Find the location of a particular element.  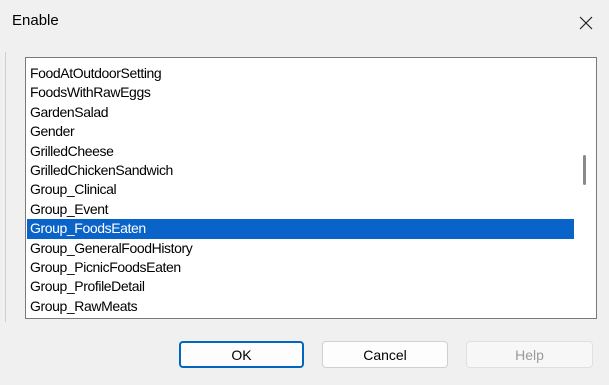

dialog-title: Enable is located at coordinates (35, 20).